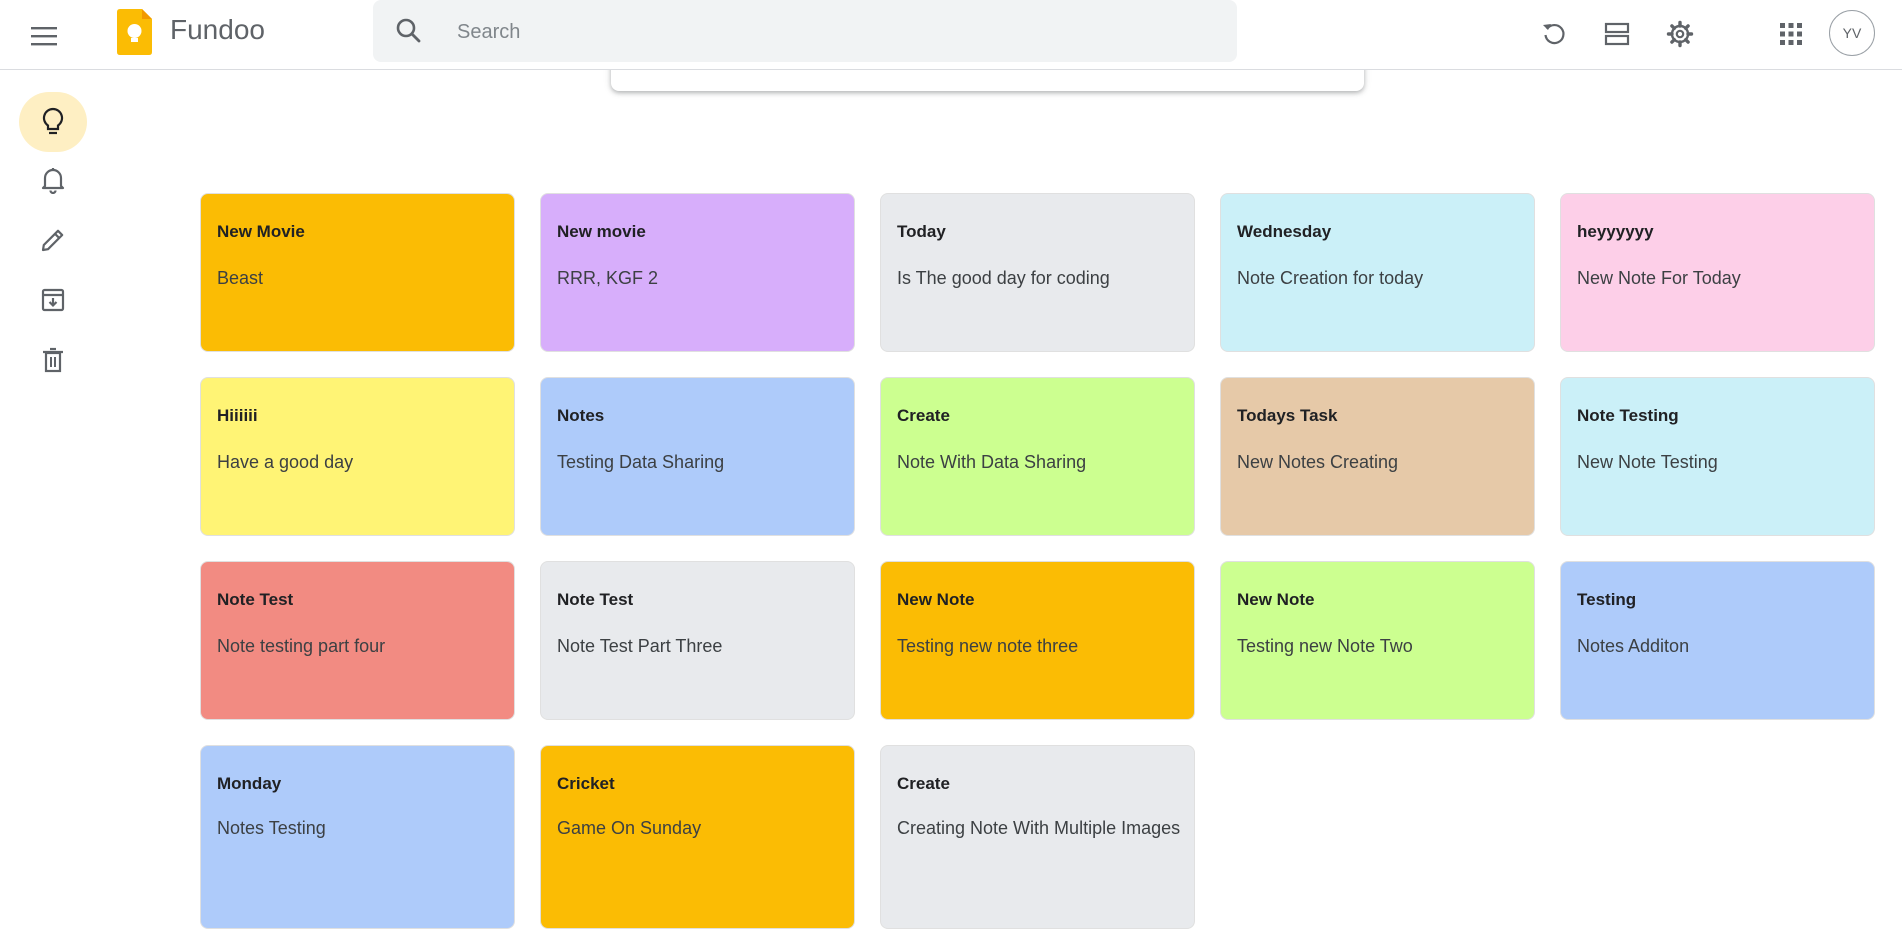  I want to click on note-card: New Movie Beast, so click(357, 272).